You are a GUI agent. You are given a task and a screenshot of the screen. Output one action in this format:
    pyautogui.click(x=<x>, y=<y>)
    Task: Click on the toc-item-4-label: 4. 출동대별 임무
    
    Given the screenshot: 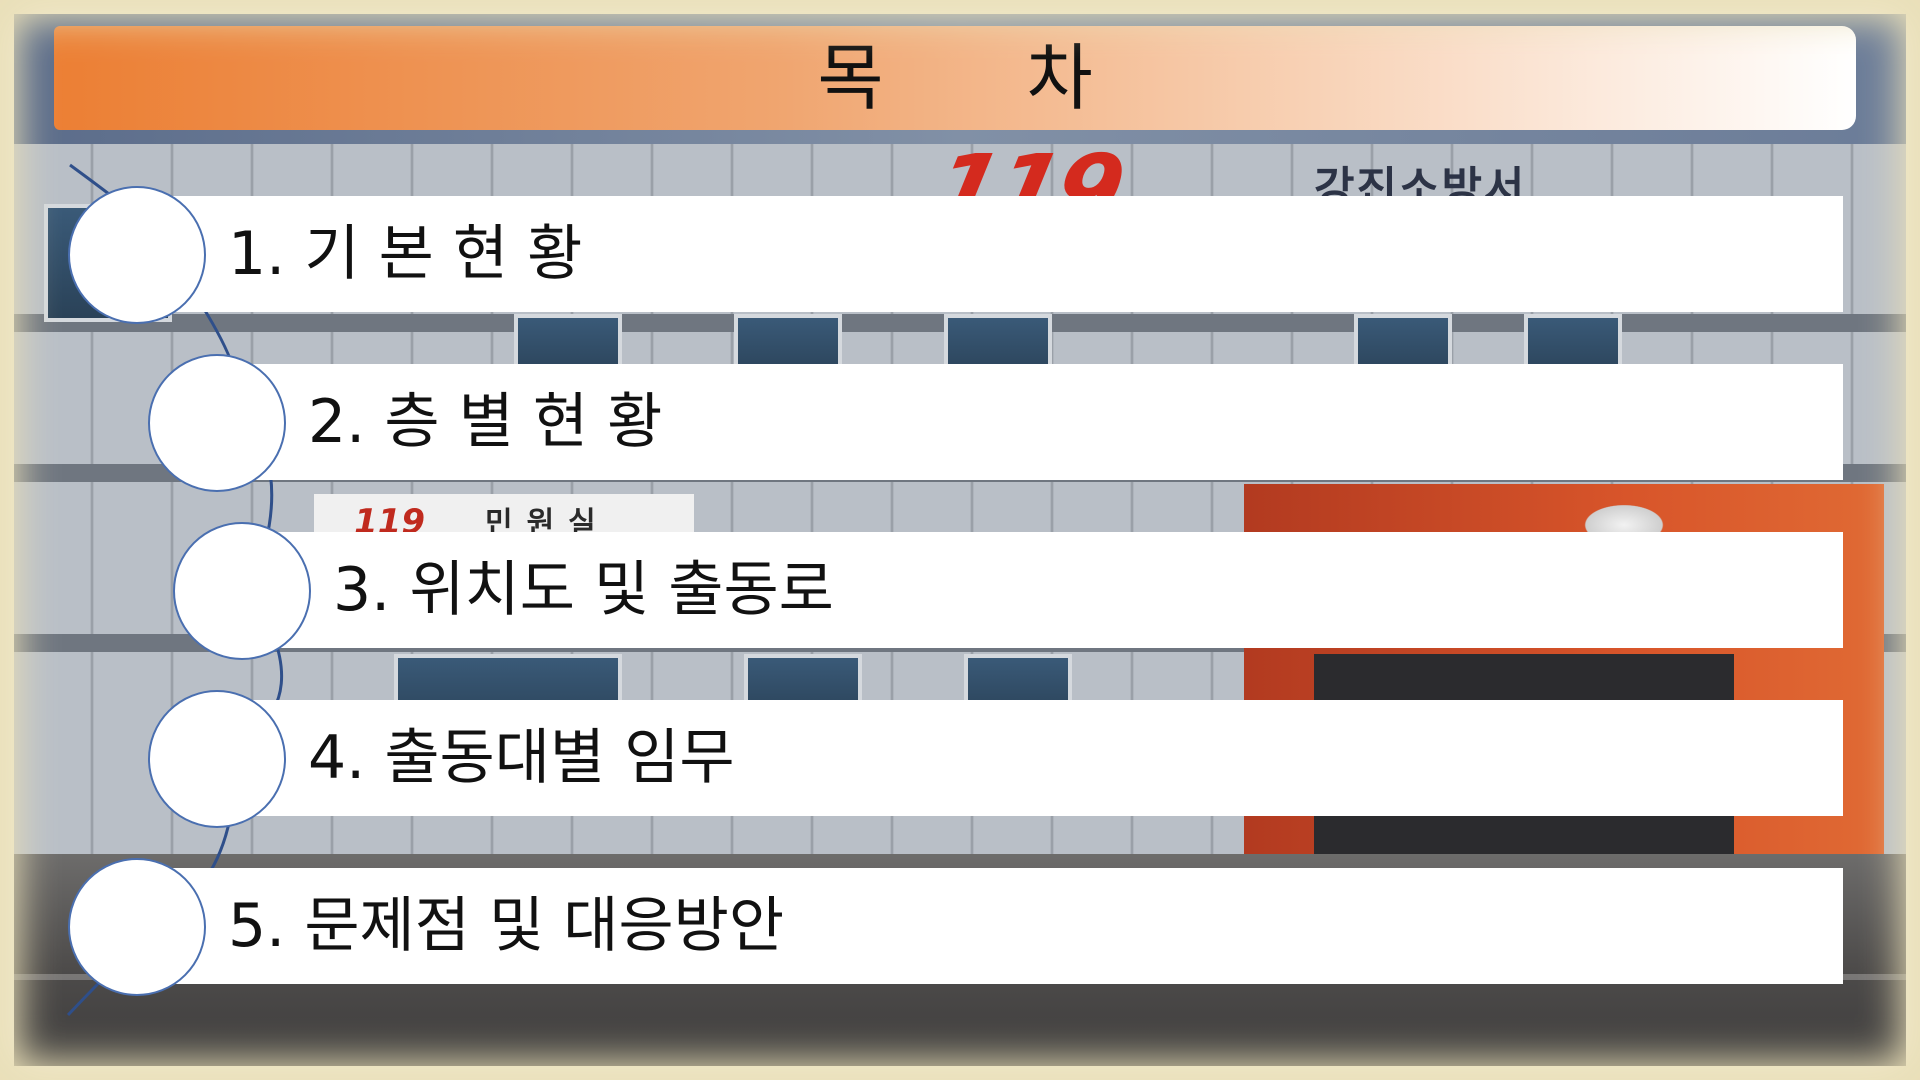 What is the action you would take?
    pyautogui.click(x=521, y=758)
    